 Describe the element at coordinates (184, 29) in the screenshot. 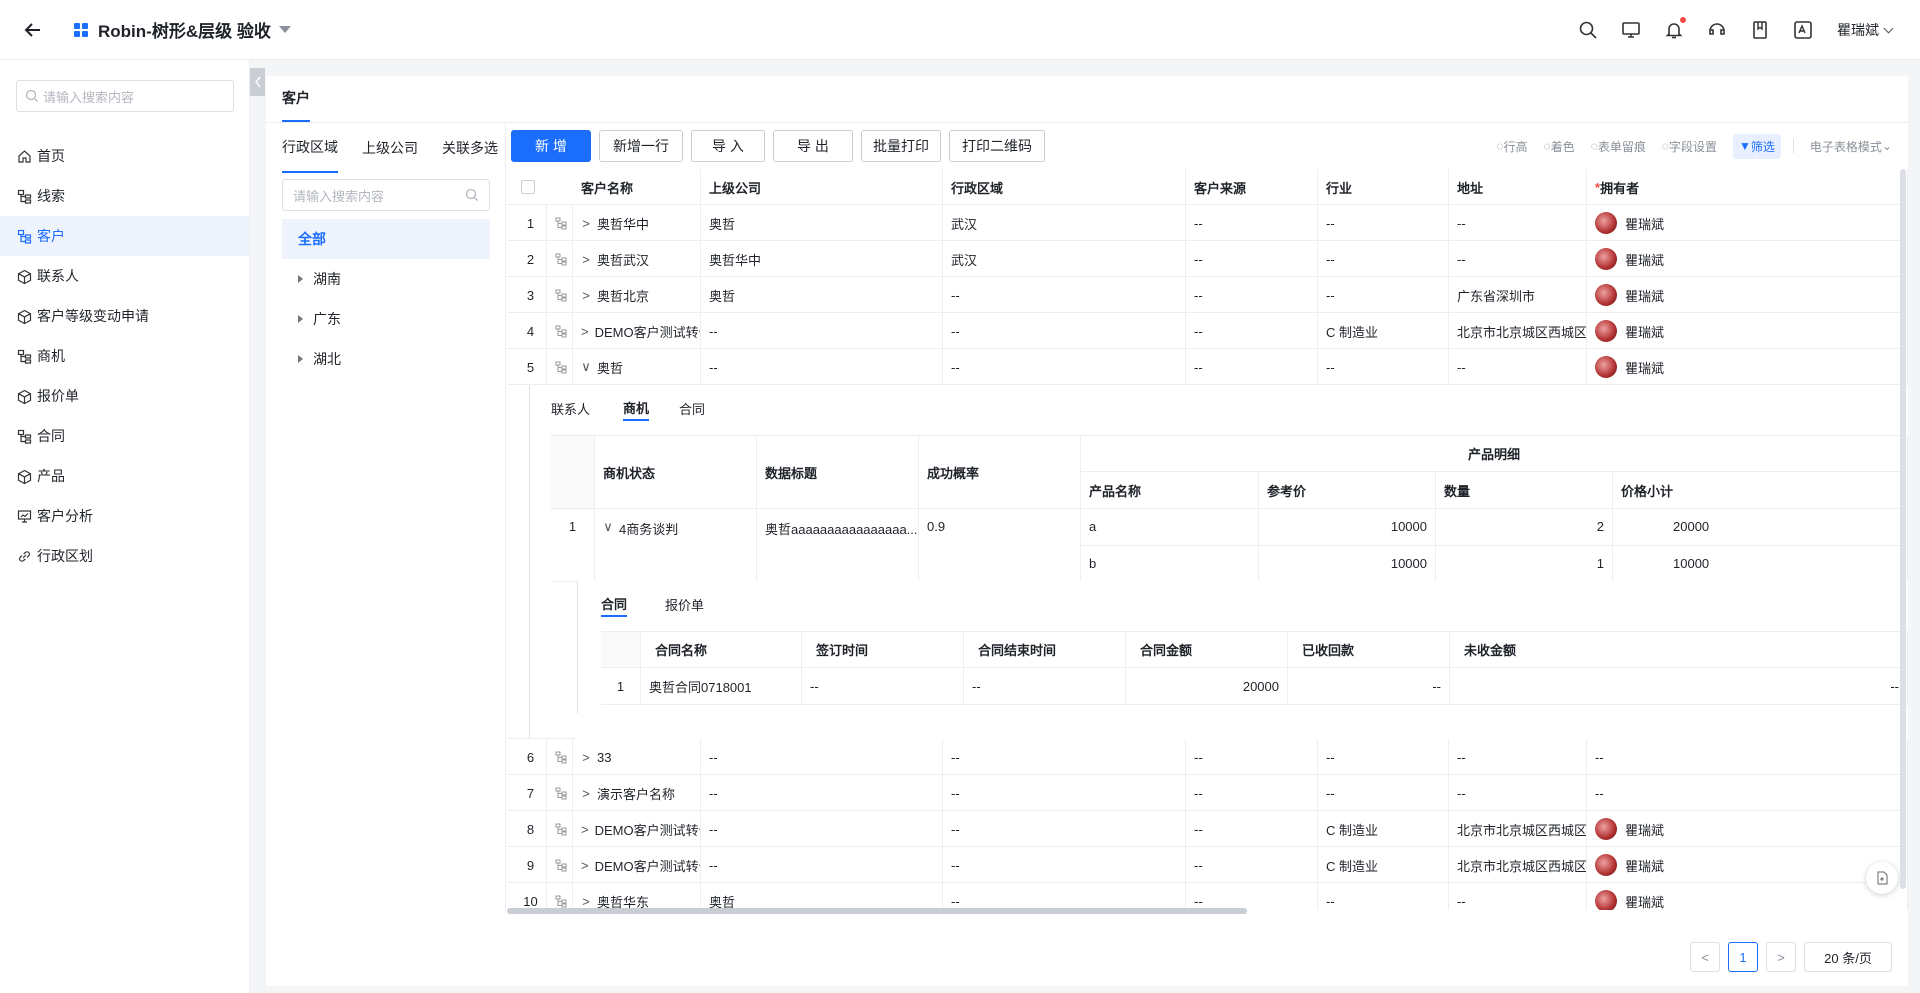

I see `app-title: Robin-树形&层级 验收` at that location.